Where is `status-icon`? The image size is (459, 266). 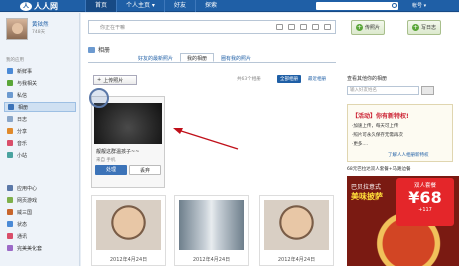
status-icon is located at coordinates (10, 224).